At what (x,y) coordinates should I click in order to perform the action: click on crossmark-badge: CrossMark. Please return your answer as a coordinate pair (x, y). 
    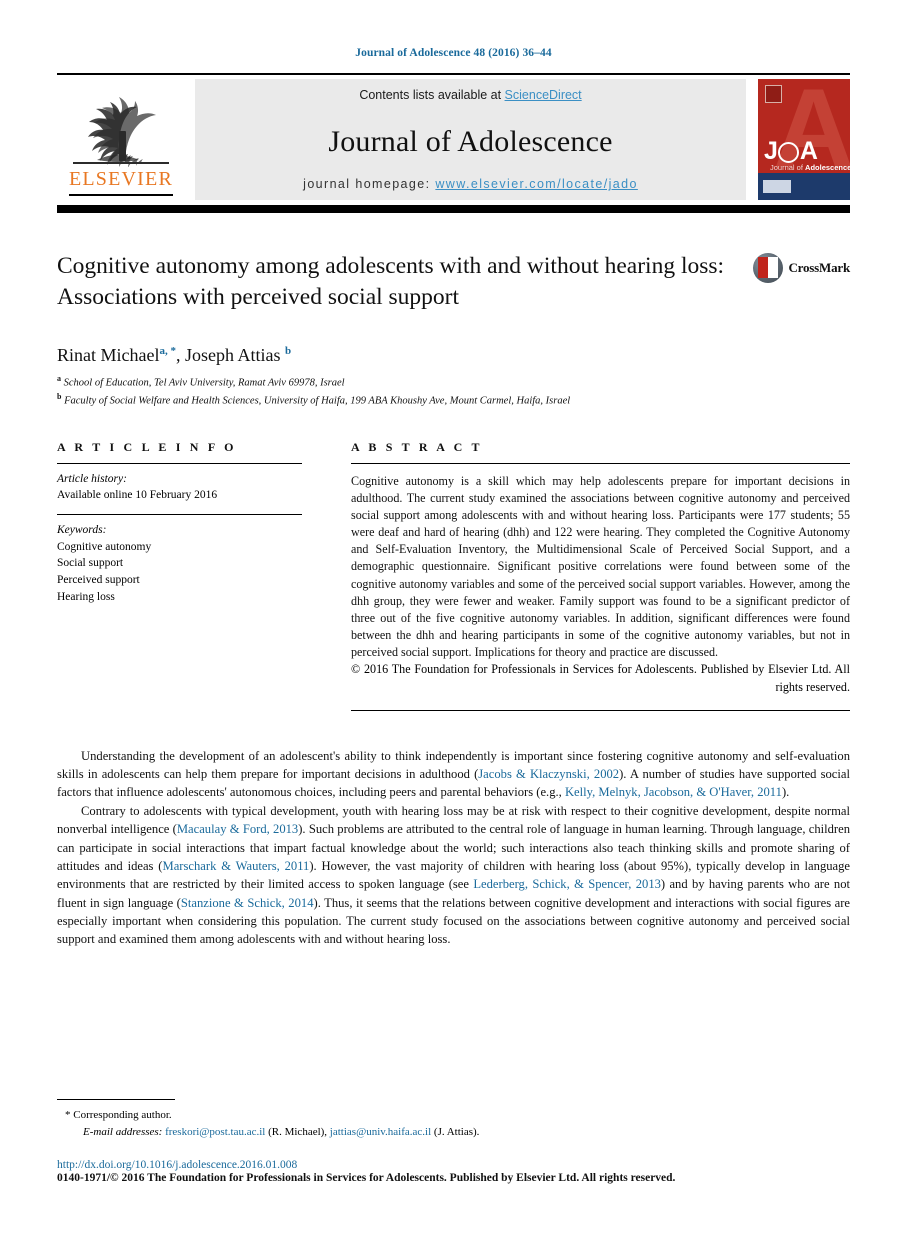
    Looking at the image, I should click on (801, 268).